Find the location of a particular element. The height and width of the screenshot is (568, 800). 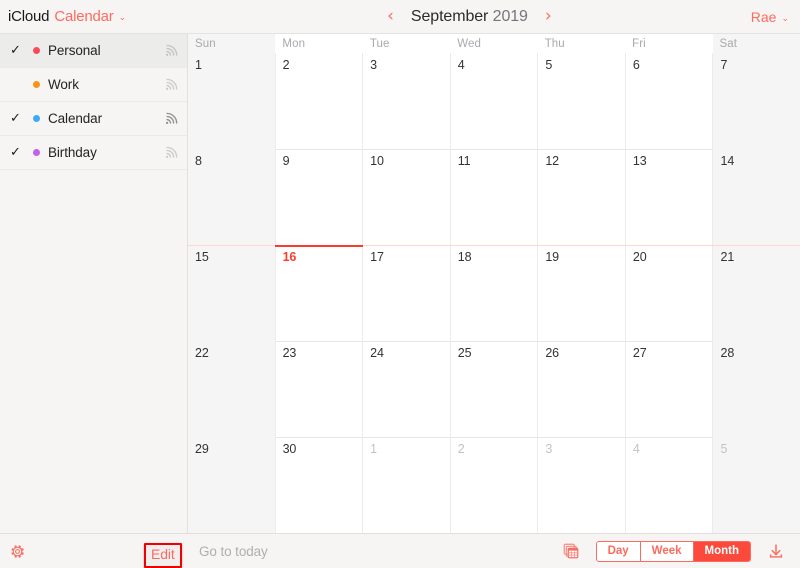

day-cell: 23 is located at coordinates (318, 389).